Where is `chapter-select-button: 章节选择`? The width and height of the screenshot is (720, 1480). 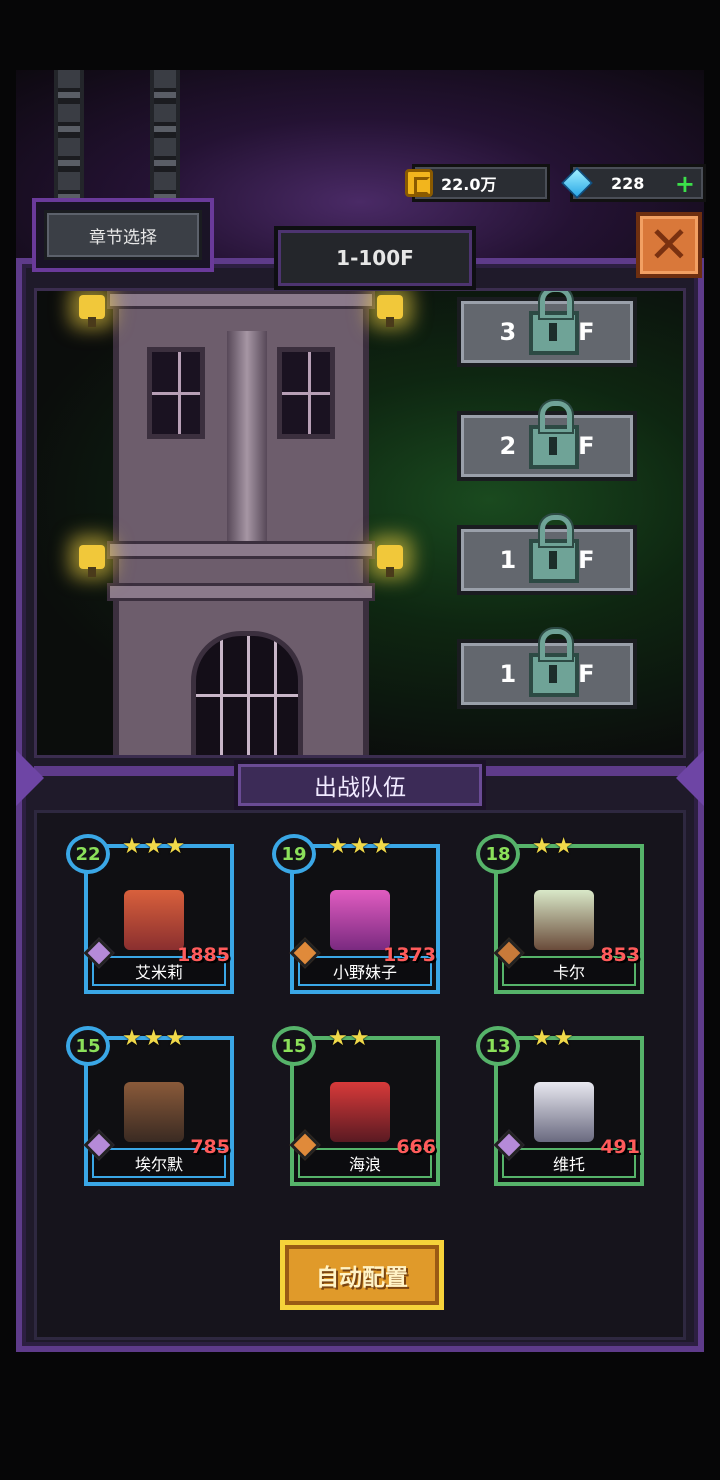 chapter-select-button: 章节选择 is located at coordinates (123, 235).